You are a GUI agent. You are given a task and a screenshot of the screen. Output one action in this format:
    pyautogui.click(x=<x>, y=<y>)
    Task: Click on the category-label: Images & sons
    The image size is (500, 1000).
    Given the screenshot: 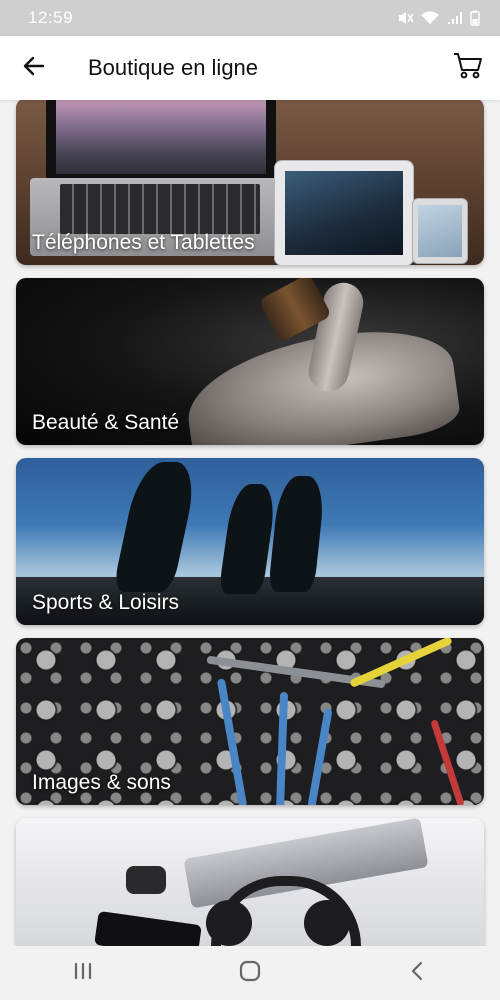 What is the action you would take?
    pyautogui.click(x=101, y=782)
    